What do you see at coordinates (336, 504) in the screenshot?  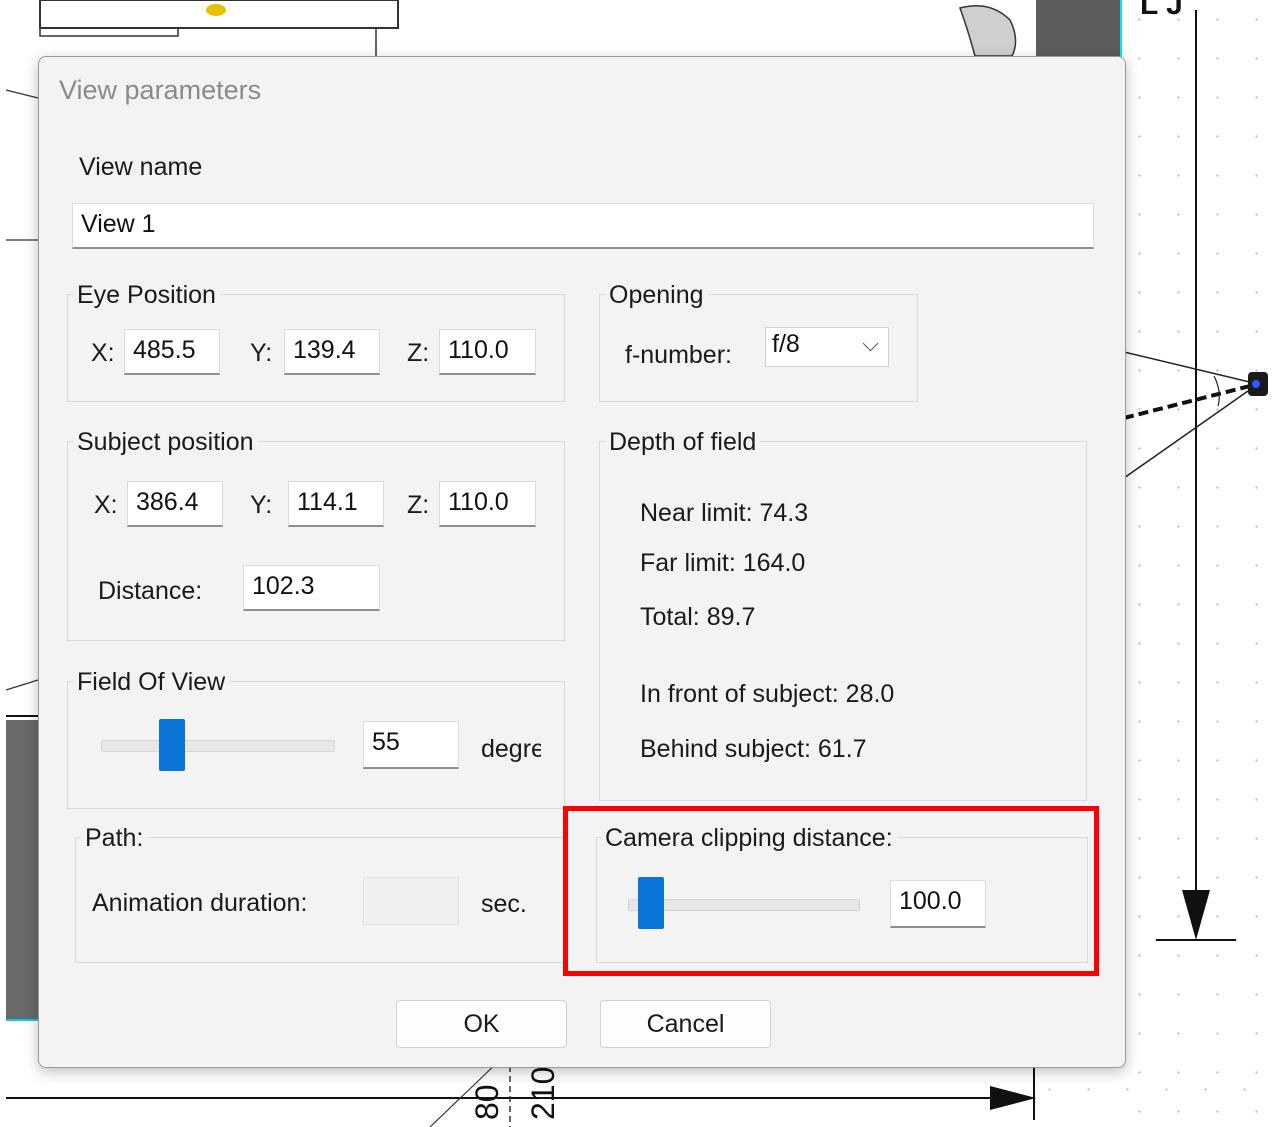 I see `subject-y-input: 114.1` at bounding box center [336, 504].